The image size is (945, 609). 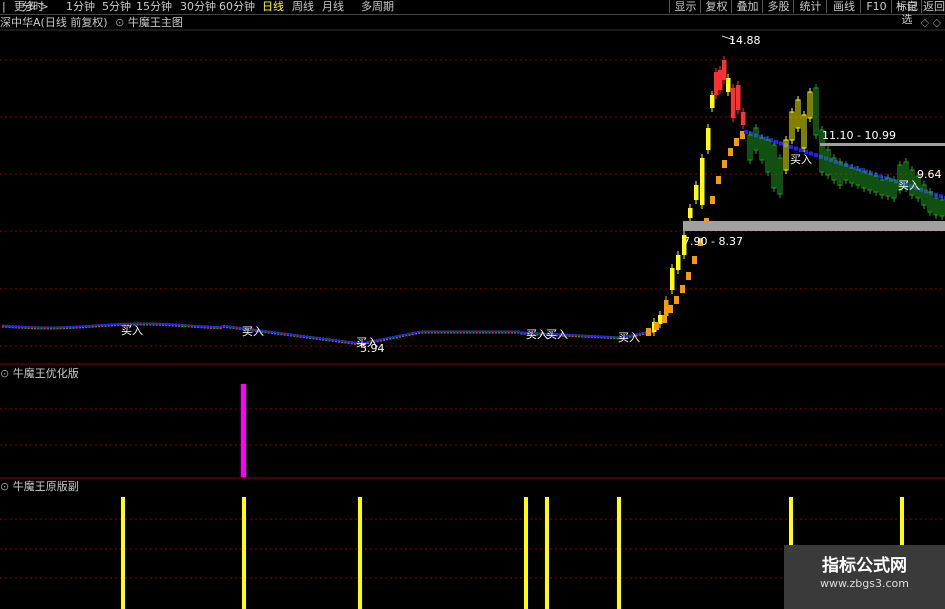 I want to click on main-panel-header: 深中华A(日线 前复权) ⊙ 牛魔王主图, so click(x=91, y=23).